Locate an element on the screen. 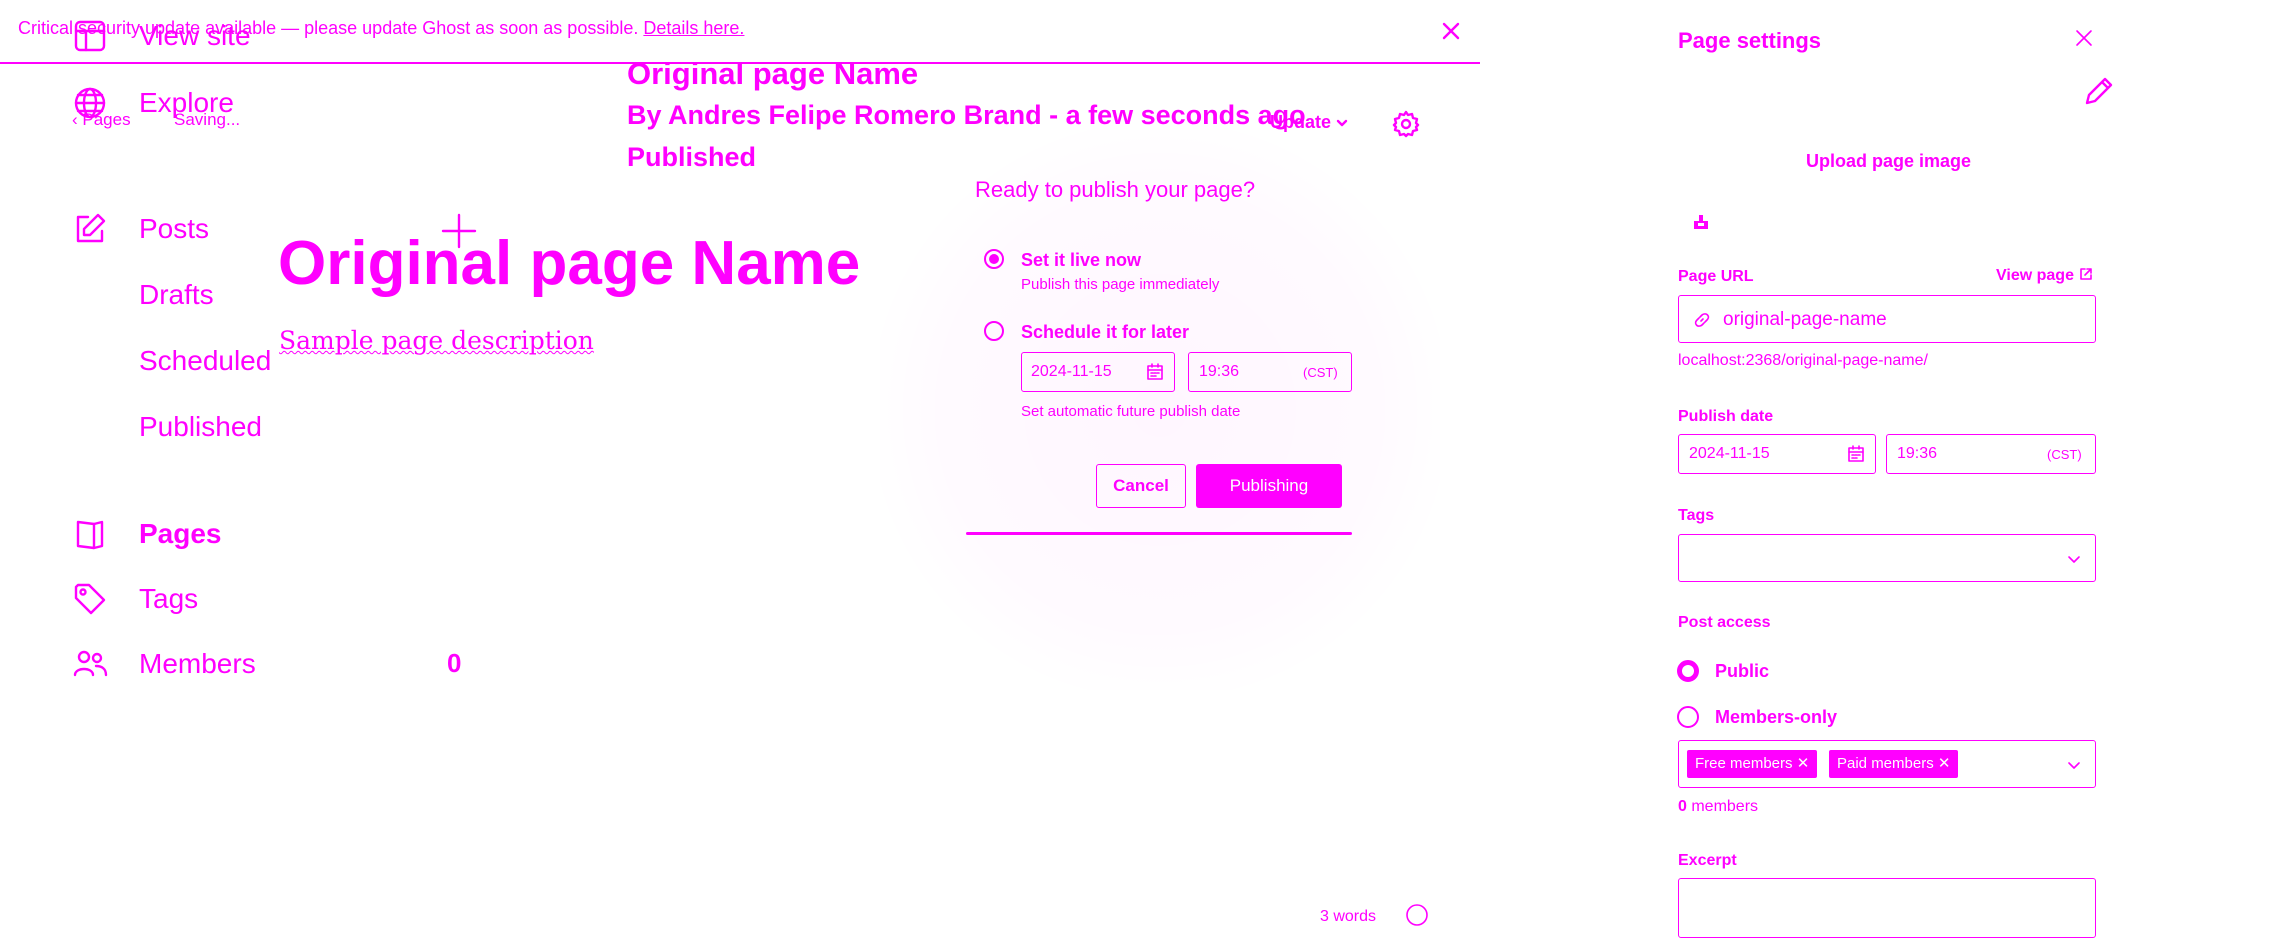 Image resolution: width=2270 pixels, height=938 pixels. chip-label: Paid members is located at coordinates (1885, 763).